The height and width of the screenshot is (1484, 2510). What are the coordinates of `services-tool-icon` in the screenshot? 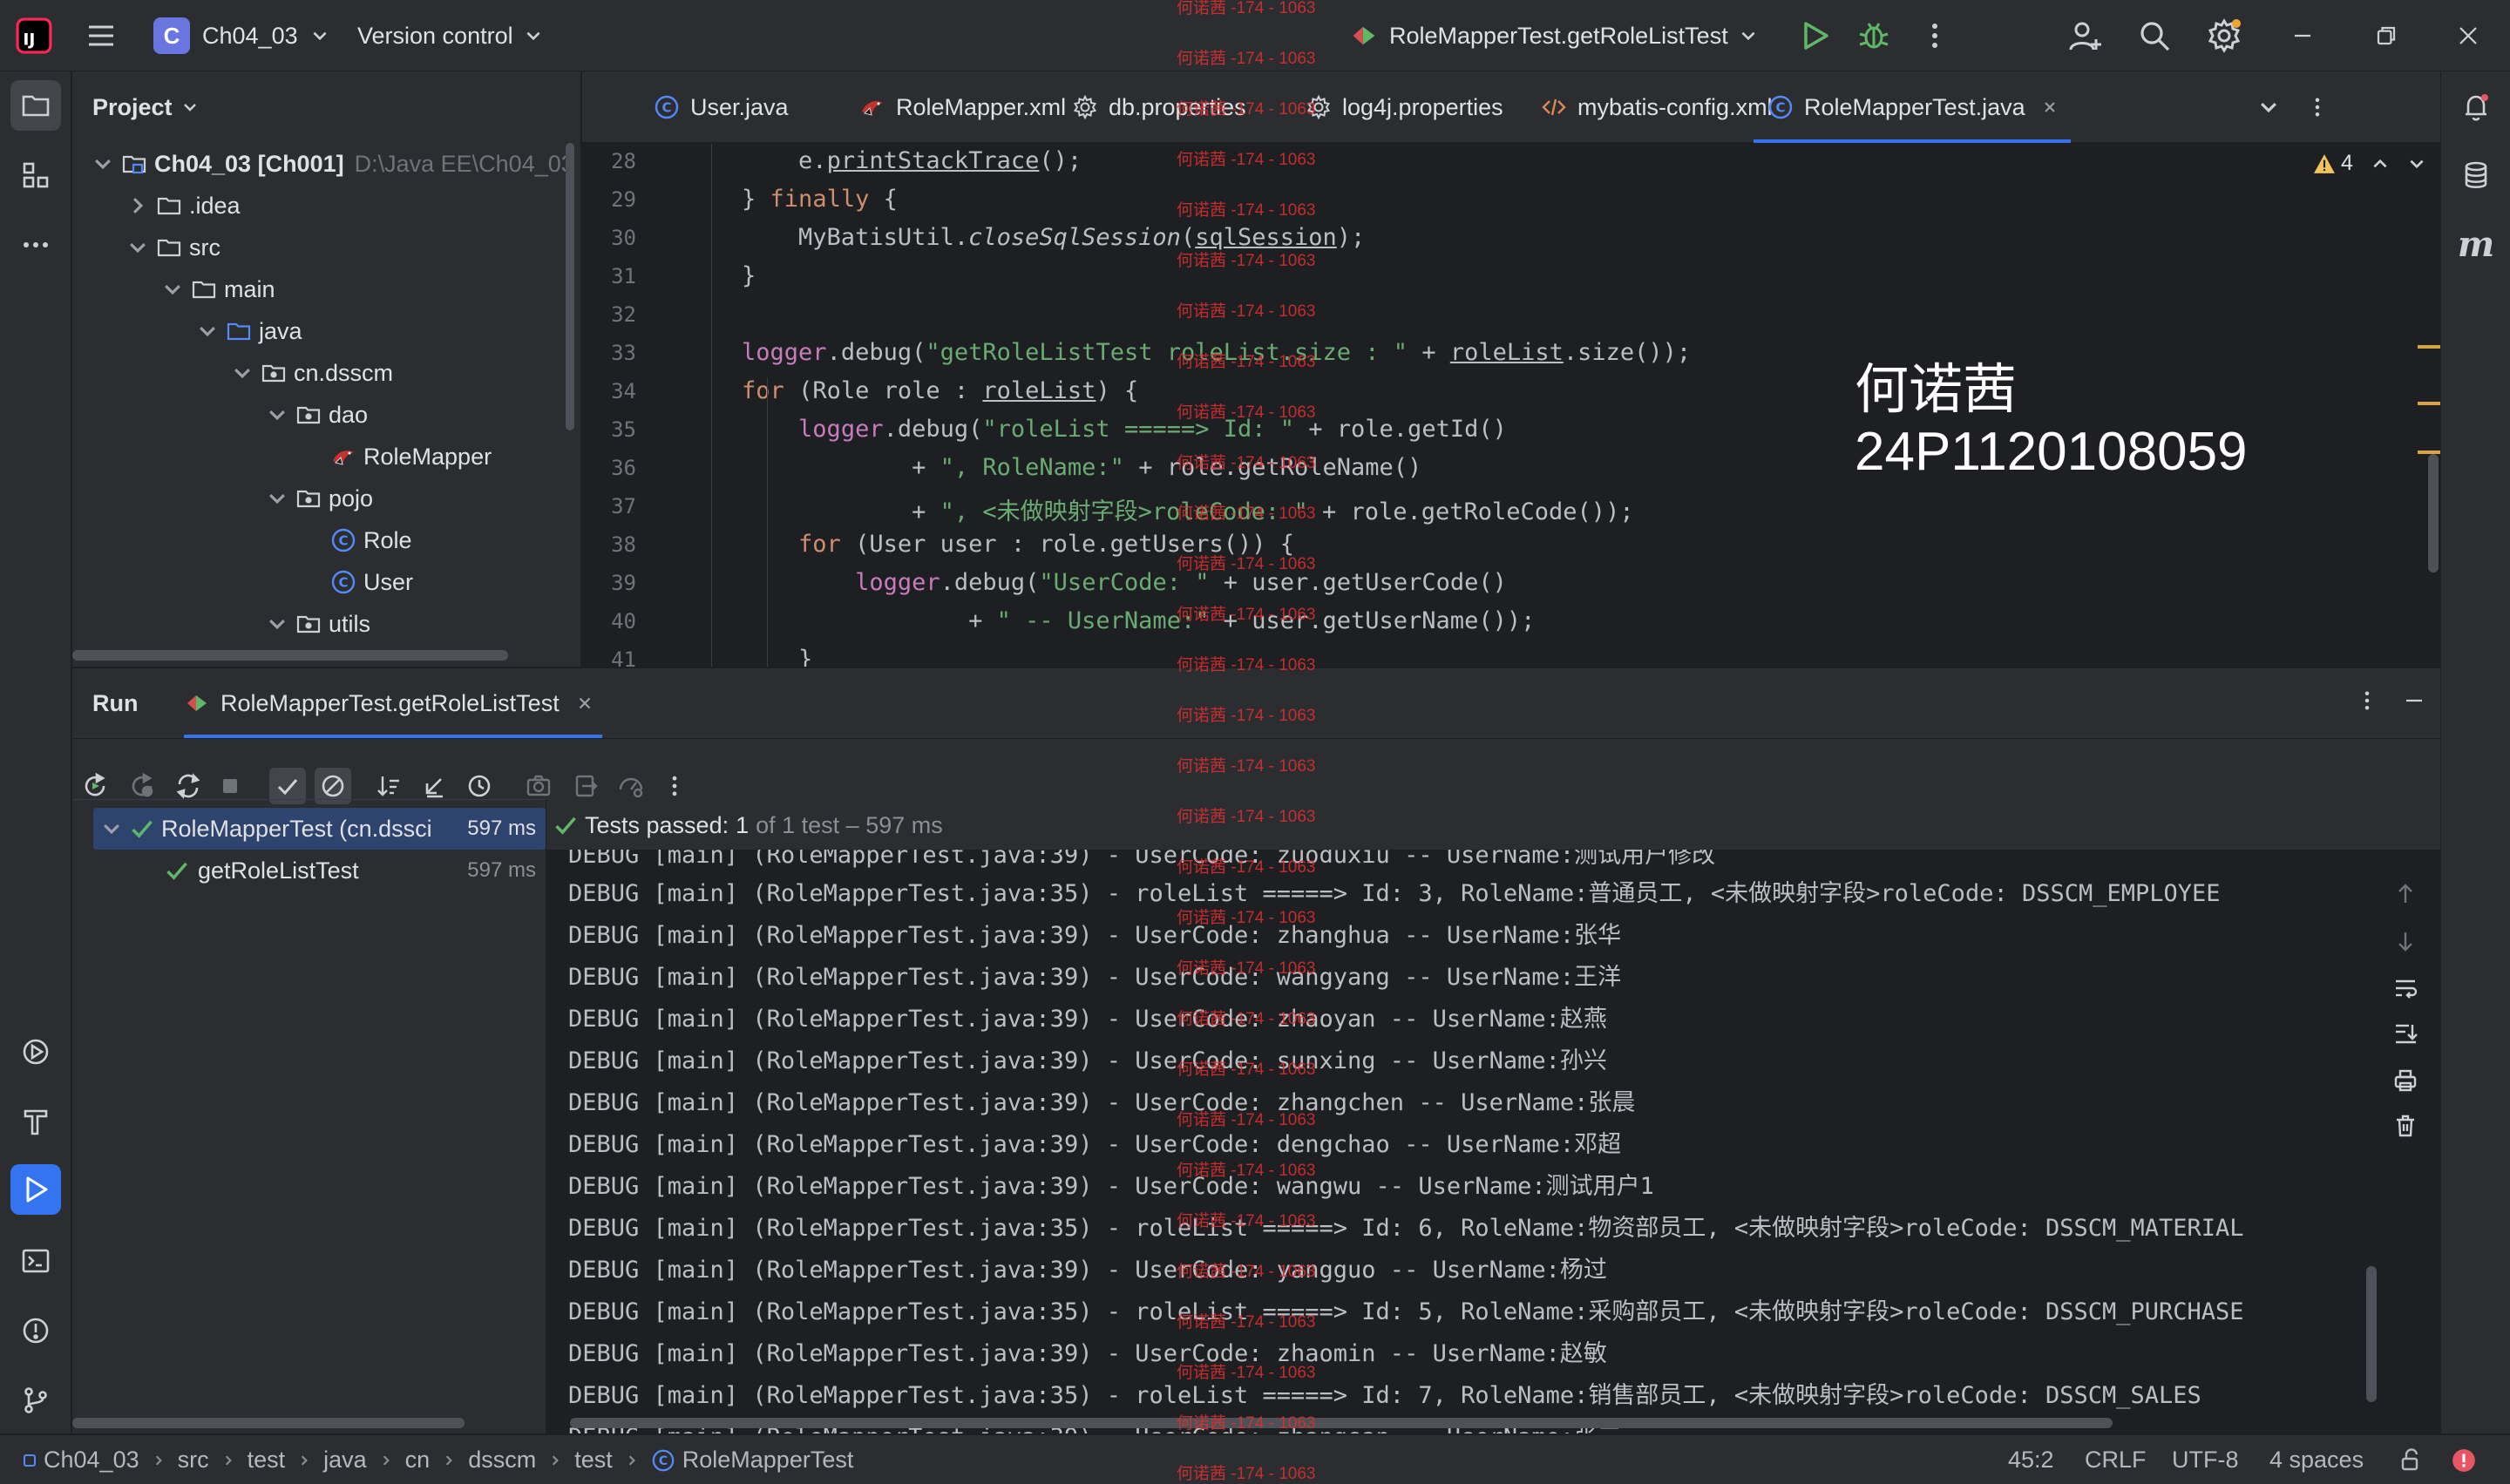 It's located at (36, 1052).